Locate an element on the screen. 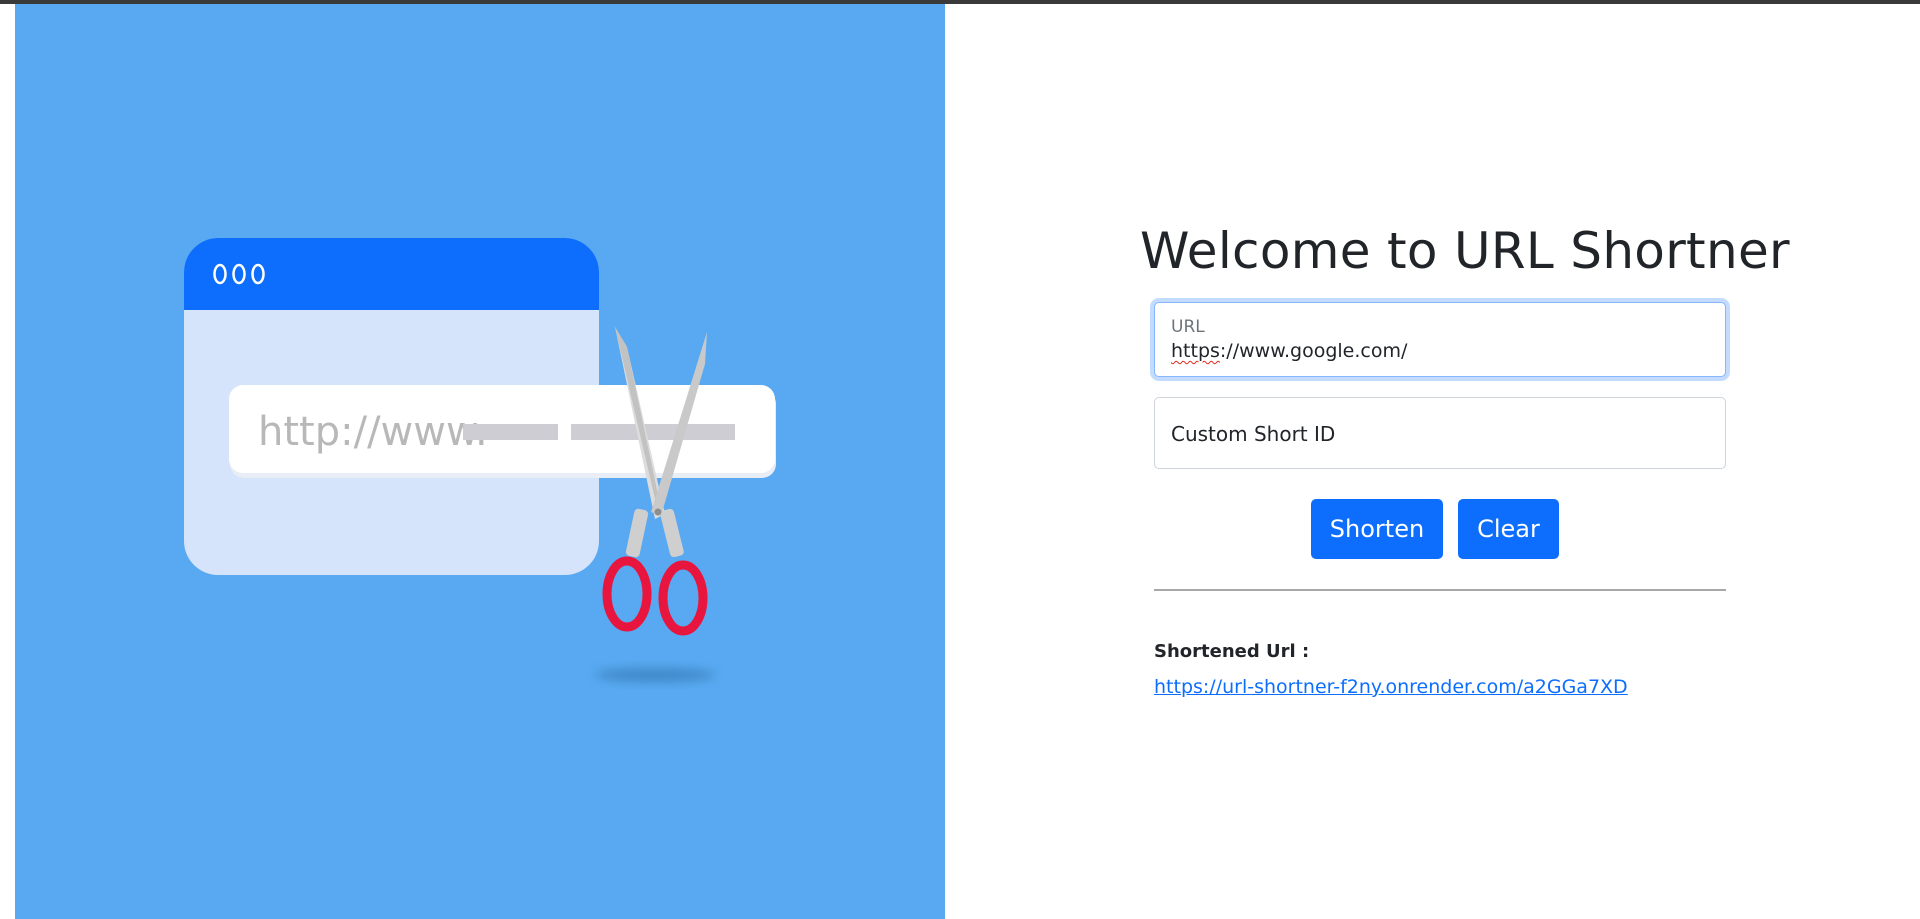  clear-button: Clear is located at coordinates (1508, 529).